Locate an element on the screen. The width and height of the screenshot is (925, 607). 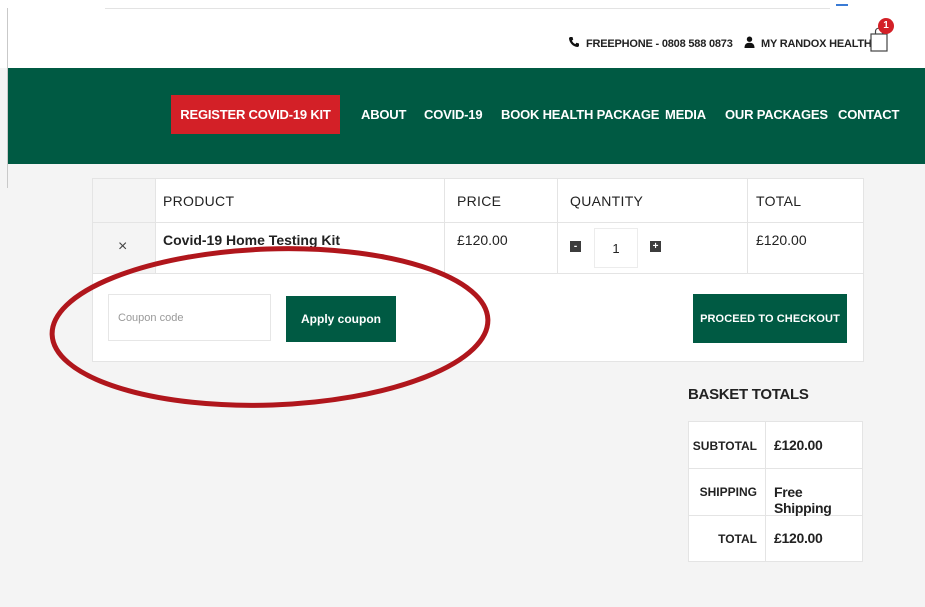
quantity-increase-button: + is located at coordinates (655, 246).